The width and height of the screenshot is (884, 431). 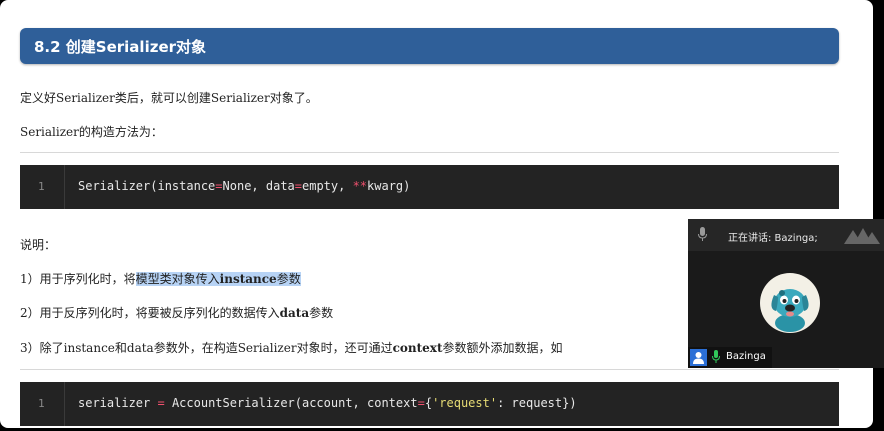 I want to click on app-logo-icon, so click(x=862, y=236).